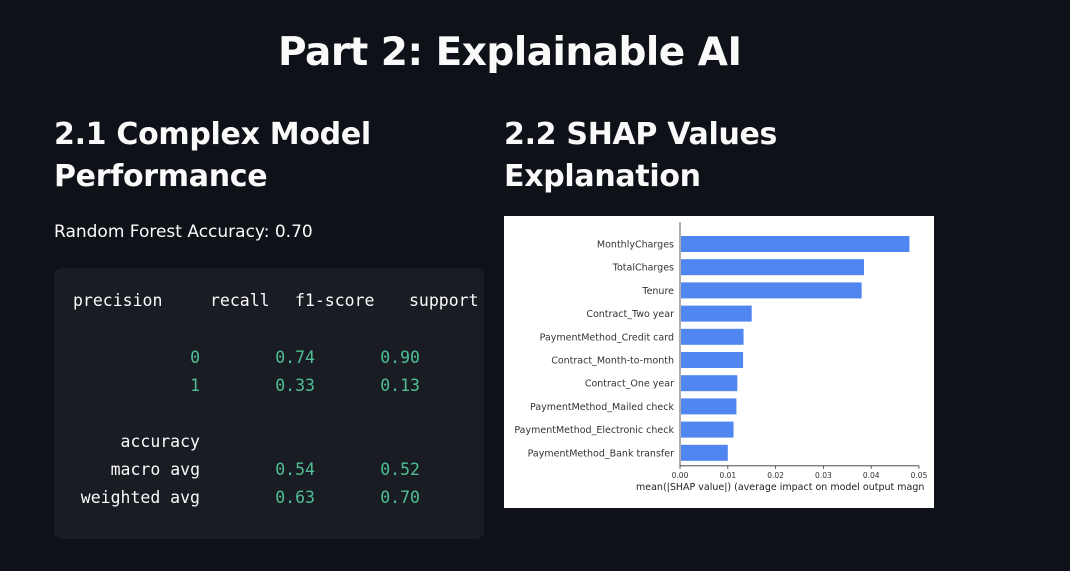  I want to click on report-row-label: macro avg, so click(155, 469).